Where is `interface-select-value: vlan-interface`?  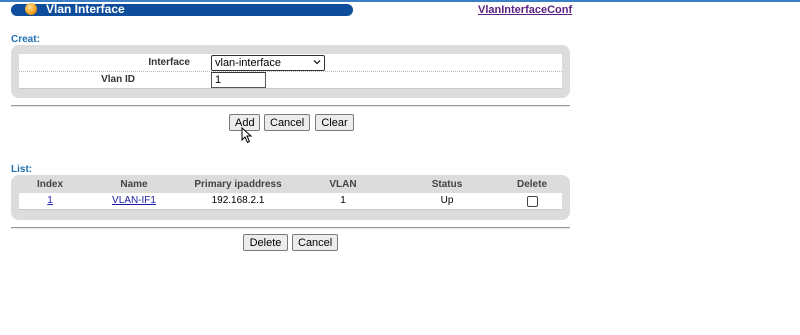 interface-select-value: vlan-interface is located at coordinates (248, 63).